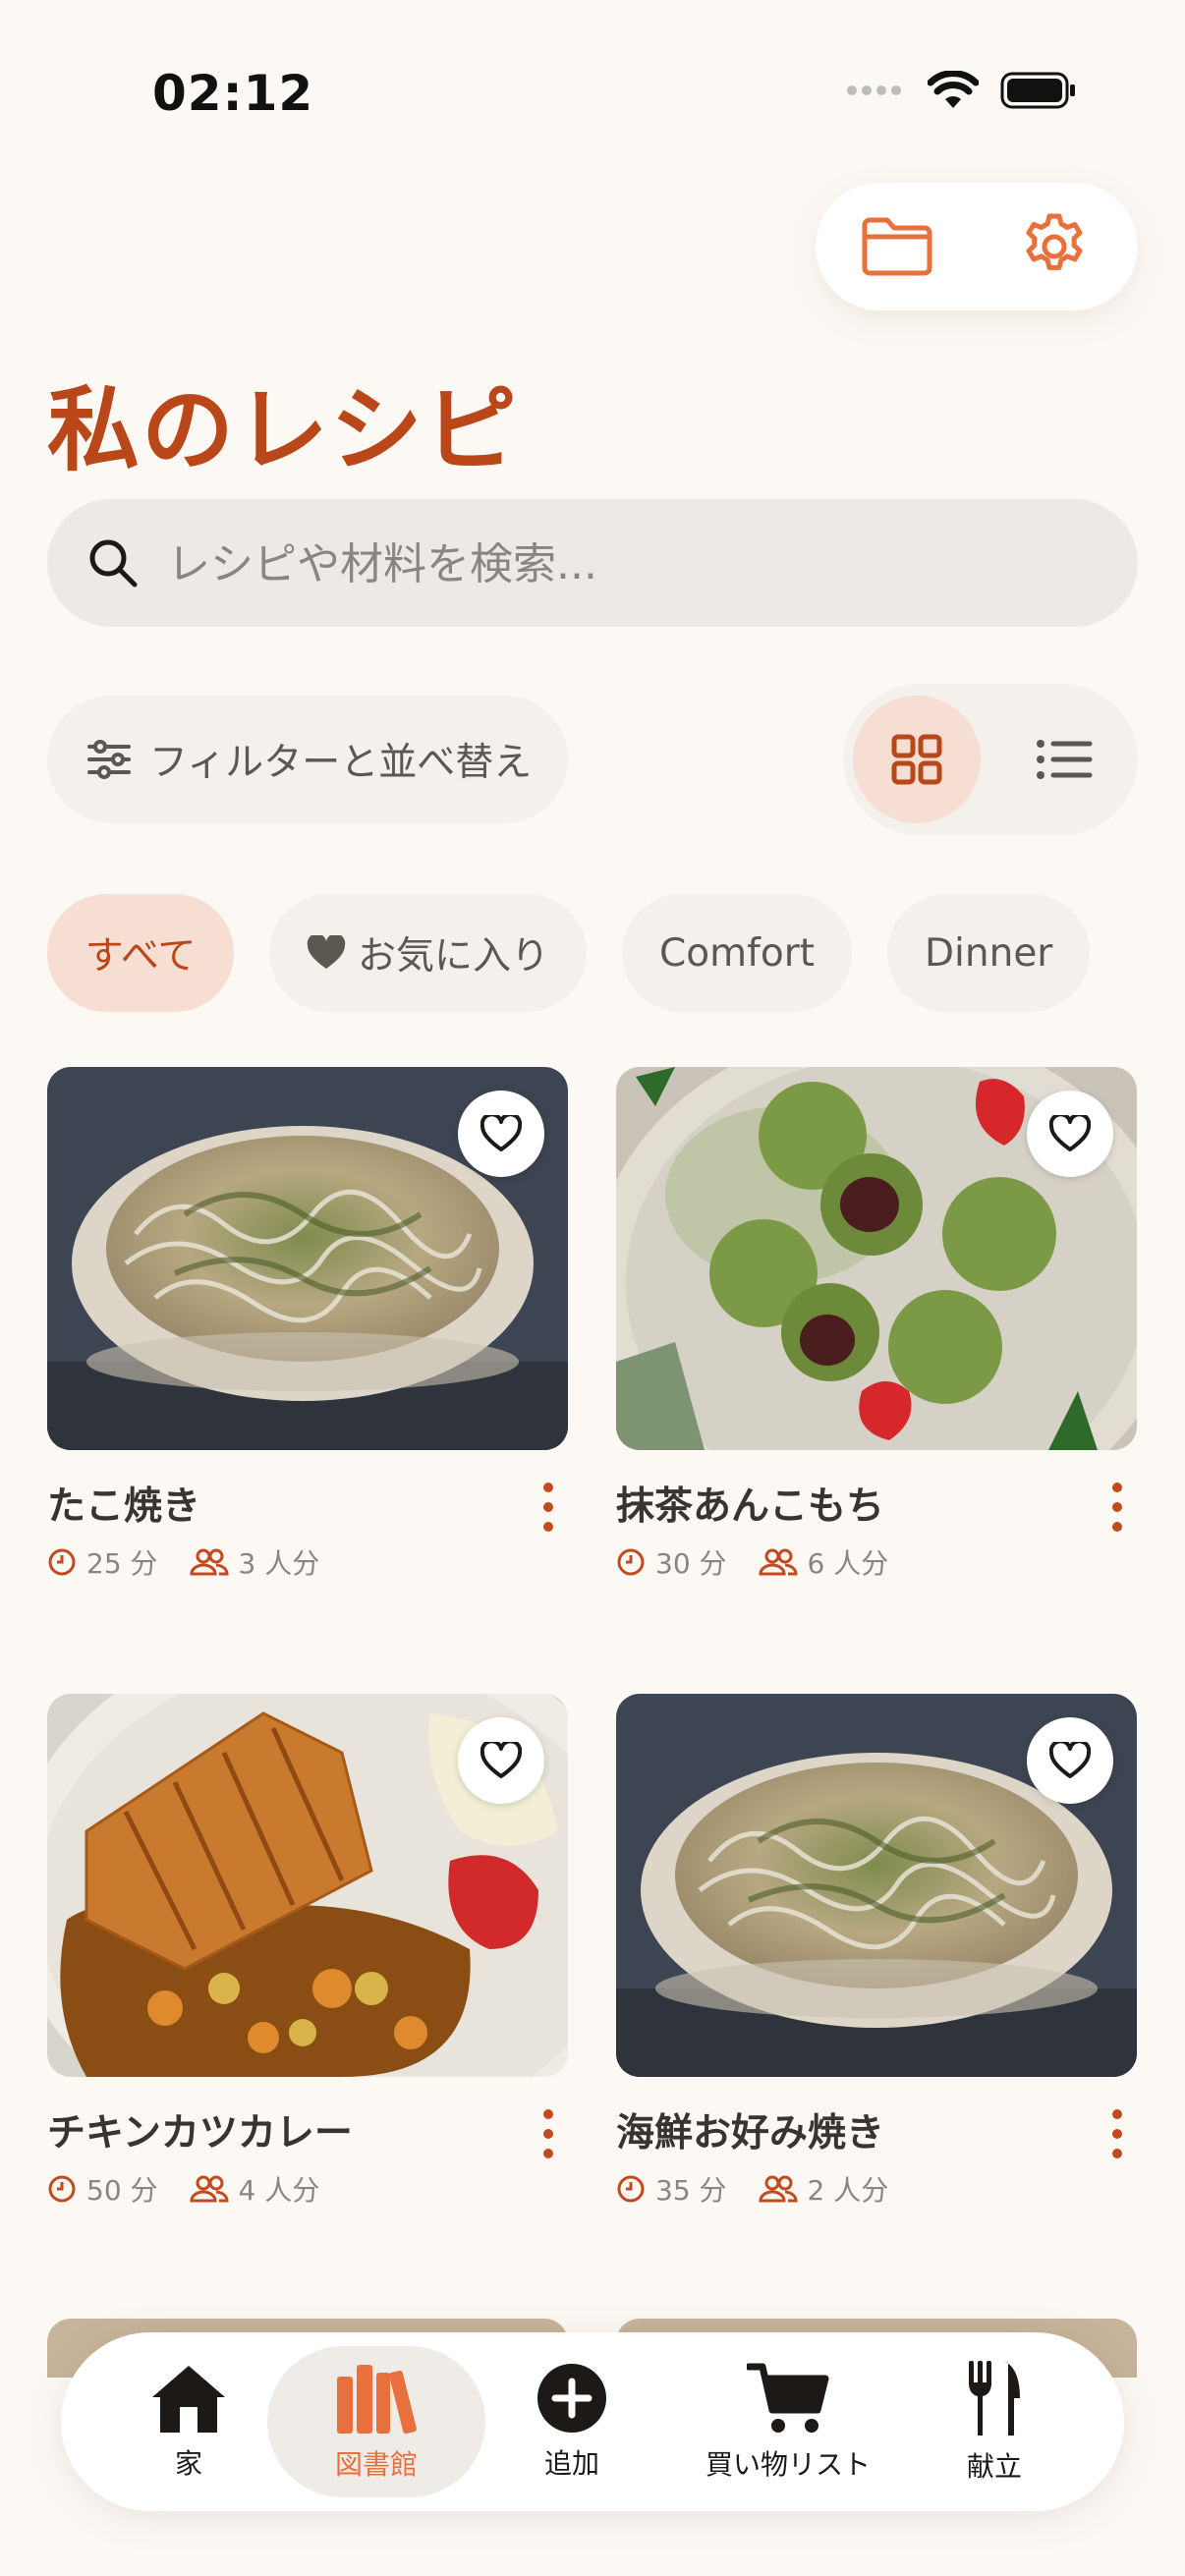  What do you see at coordinates (994, 2466) in the screenshot?
I see `nav-label: 献立` at bounding box center [994, 2466].